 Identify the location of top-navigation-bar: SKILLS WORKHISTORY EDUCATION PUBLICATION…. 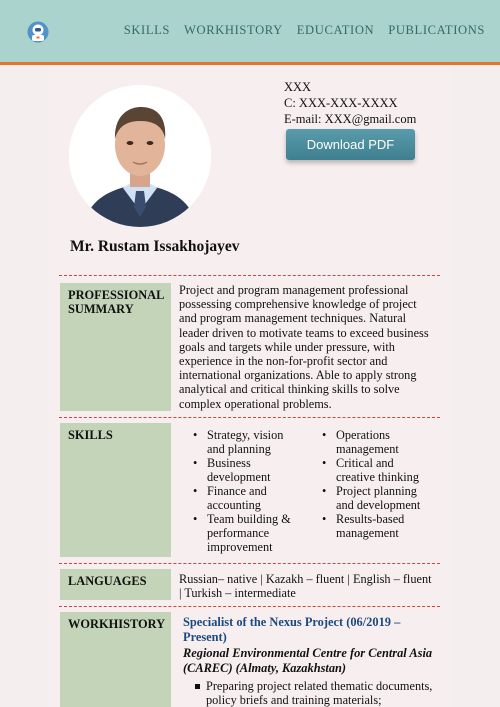
(250, 31).